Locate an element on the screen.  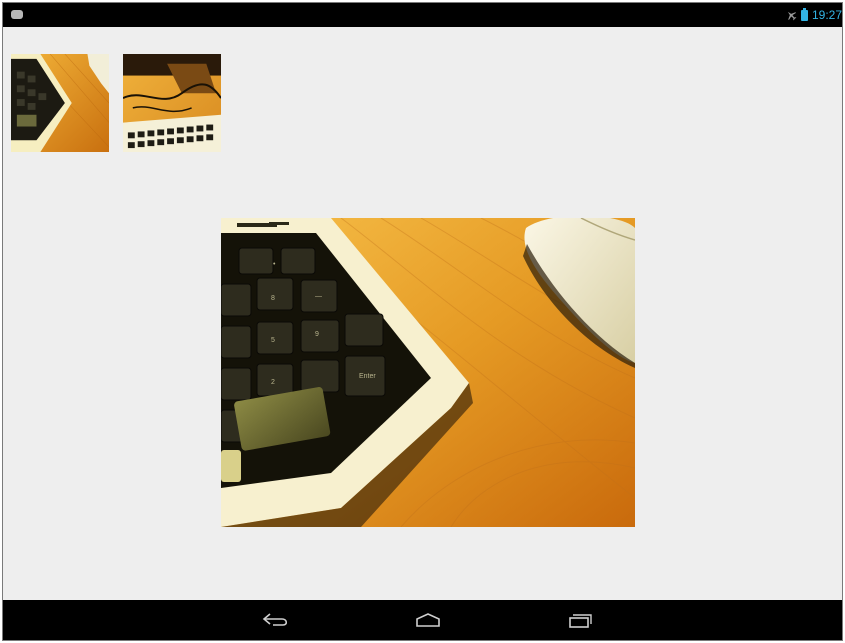
svg-text: 9 is located at coordinates (317, 334).